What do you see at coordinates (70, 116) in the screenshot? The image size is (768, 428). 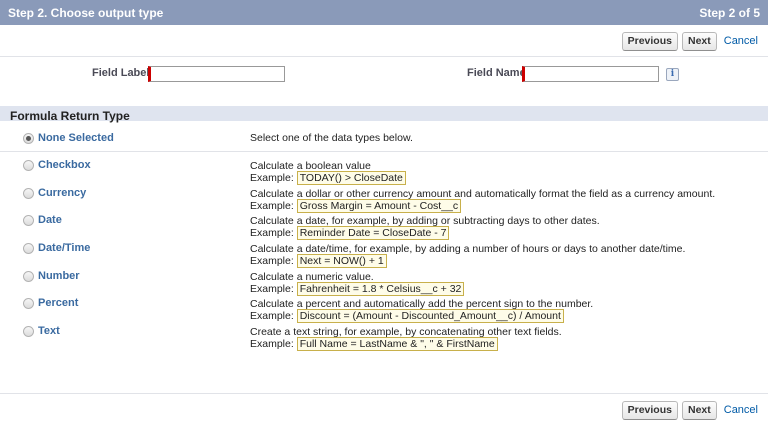 I see `formula-return-type-heading: Formula Return Type` at bounding box center [70, 116].